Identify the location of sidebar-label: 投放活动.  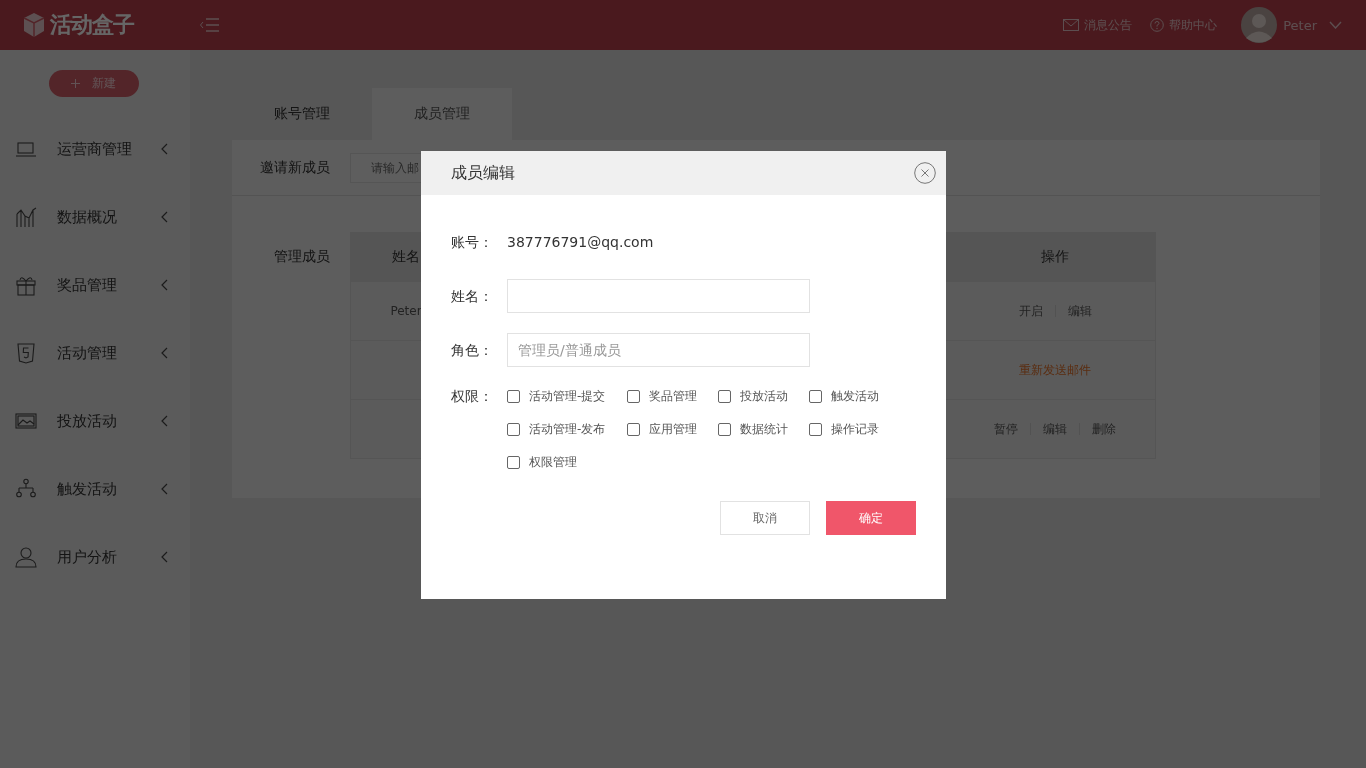
(87, 421).